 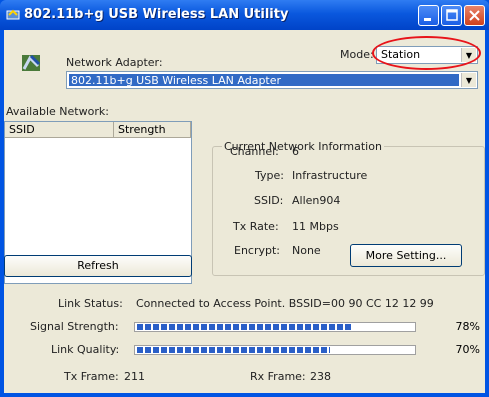 What do you see at coordinates (295, 151) in the screenshot?
I see `channel-value: 6` at bounding box center [295, 151].